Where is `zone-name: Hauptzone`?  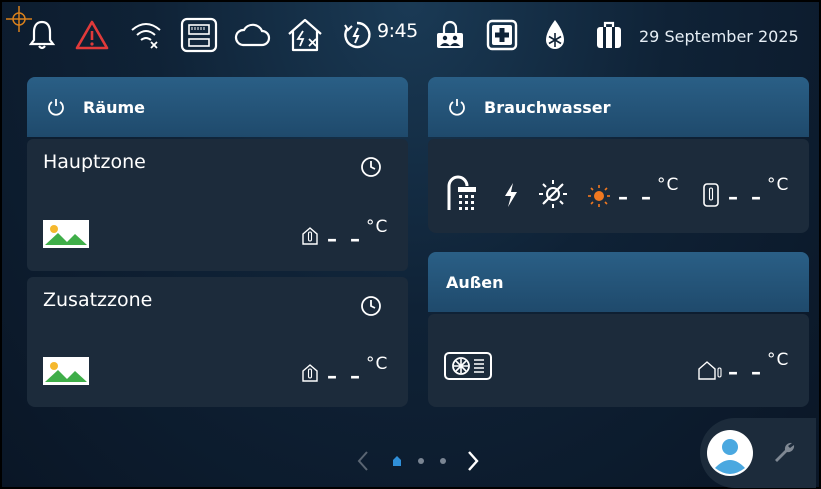
zone-name: Hauptzone is located at coordinates (94, 162).